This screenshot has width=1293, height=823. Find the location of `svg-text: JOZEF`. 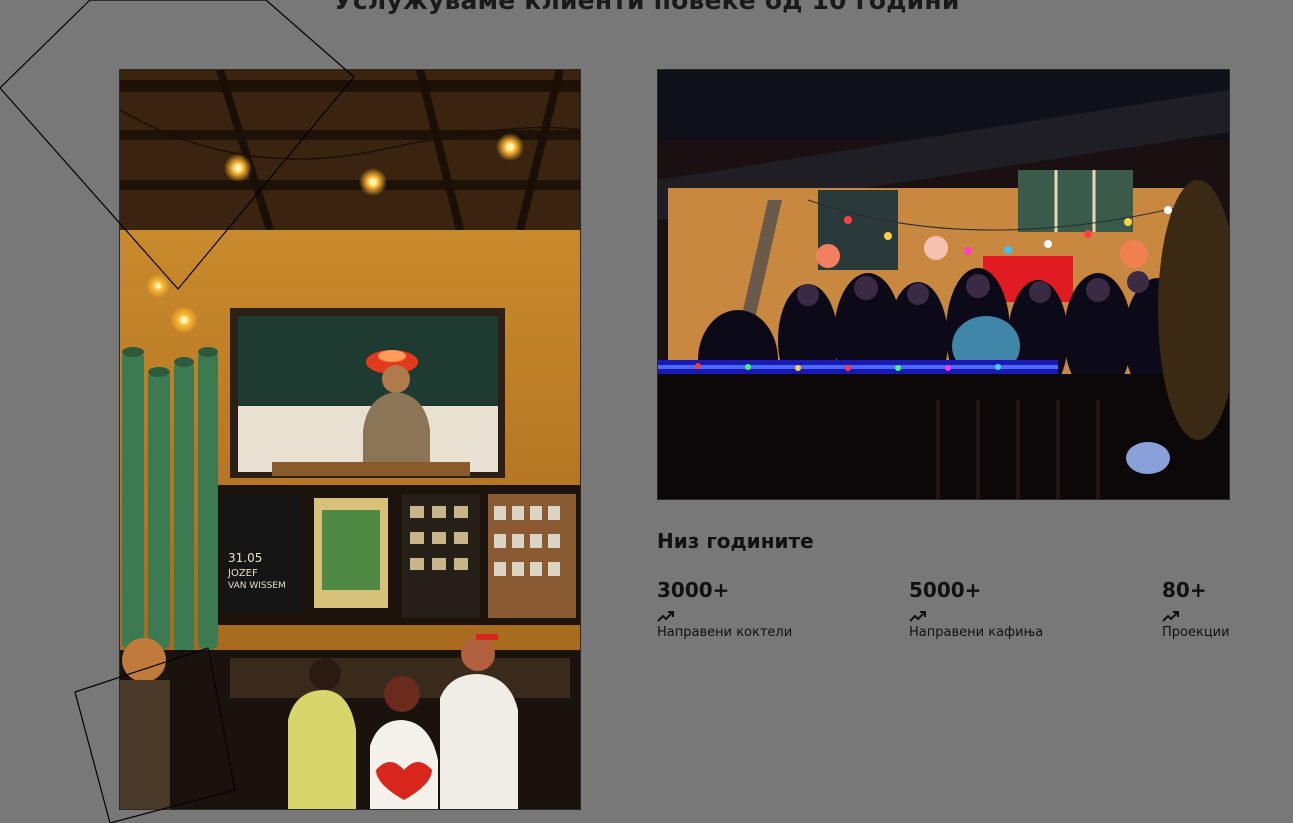

svg-text: JOZEF is located at coordinates (242, 573).